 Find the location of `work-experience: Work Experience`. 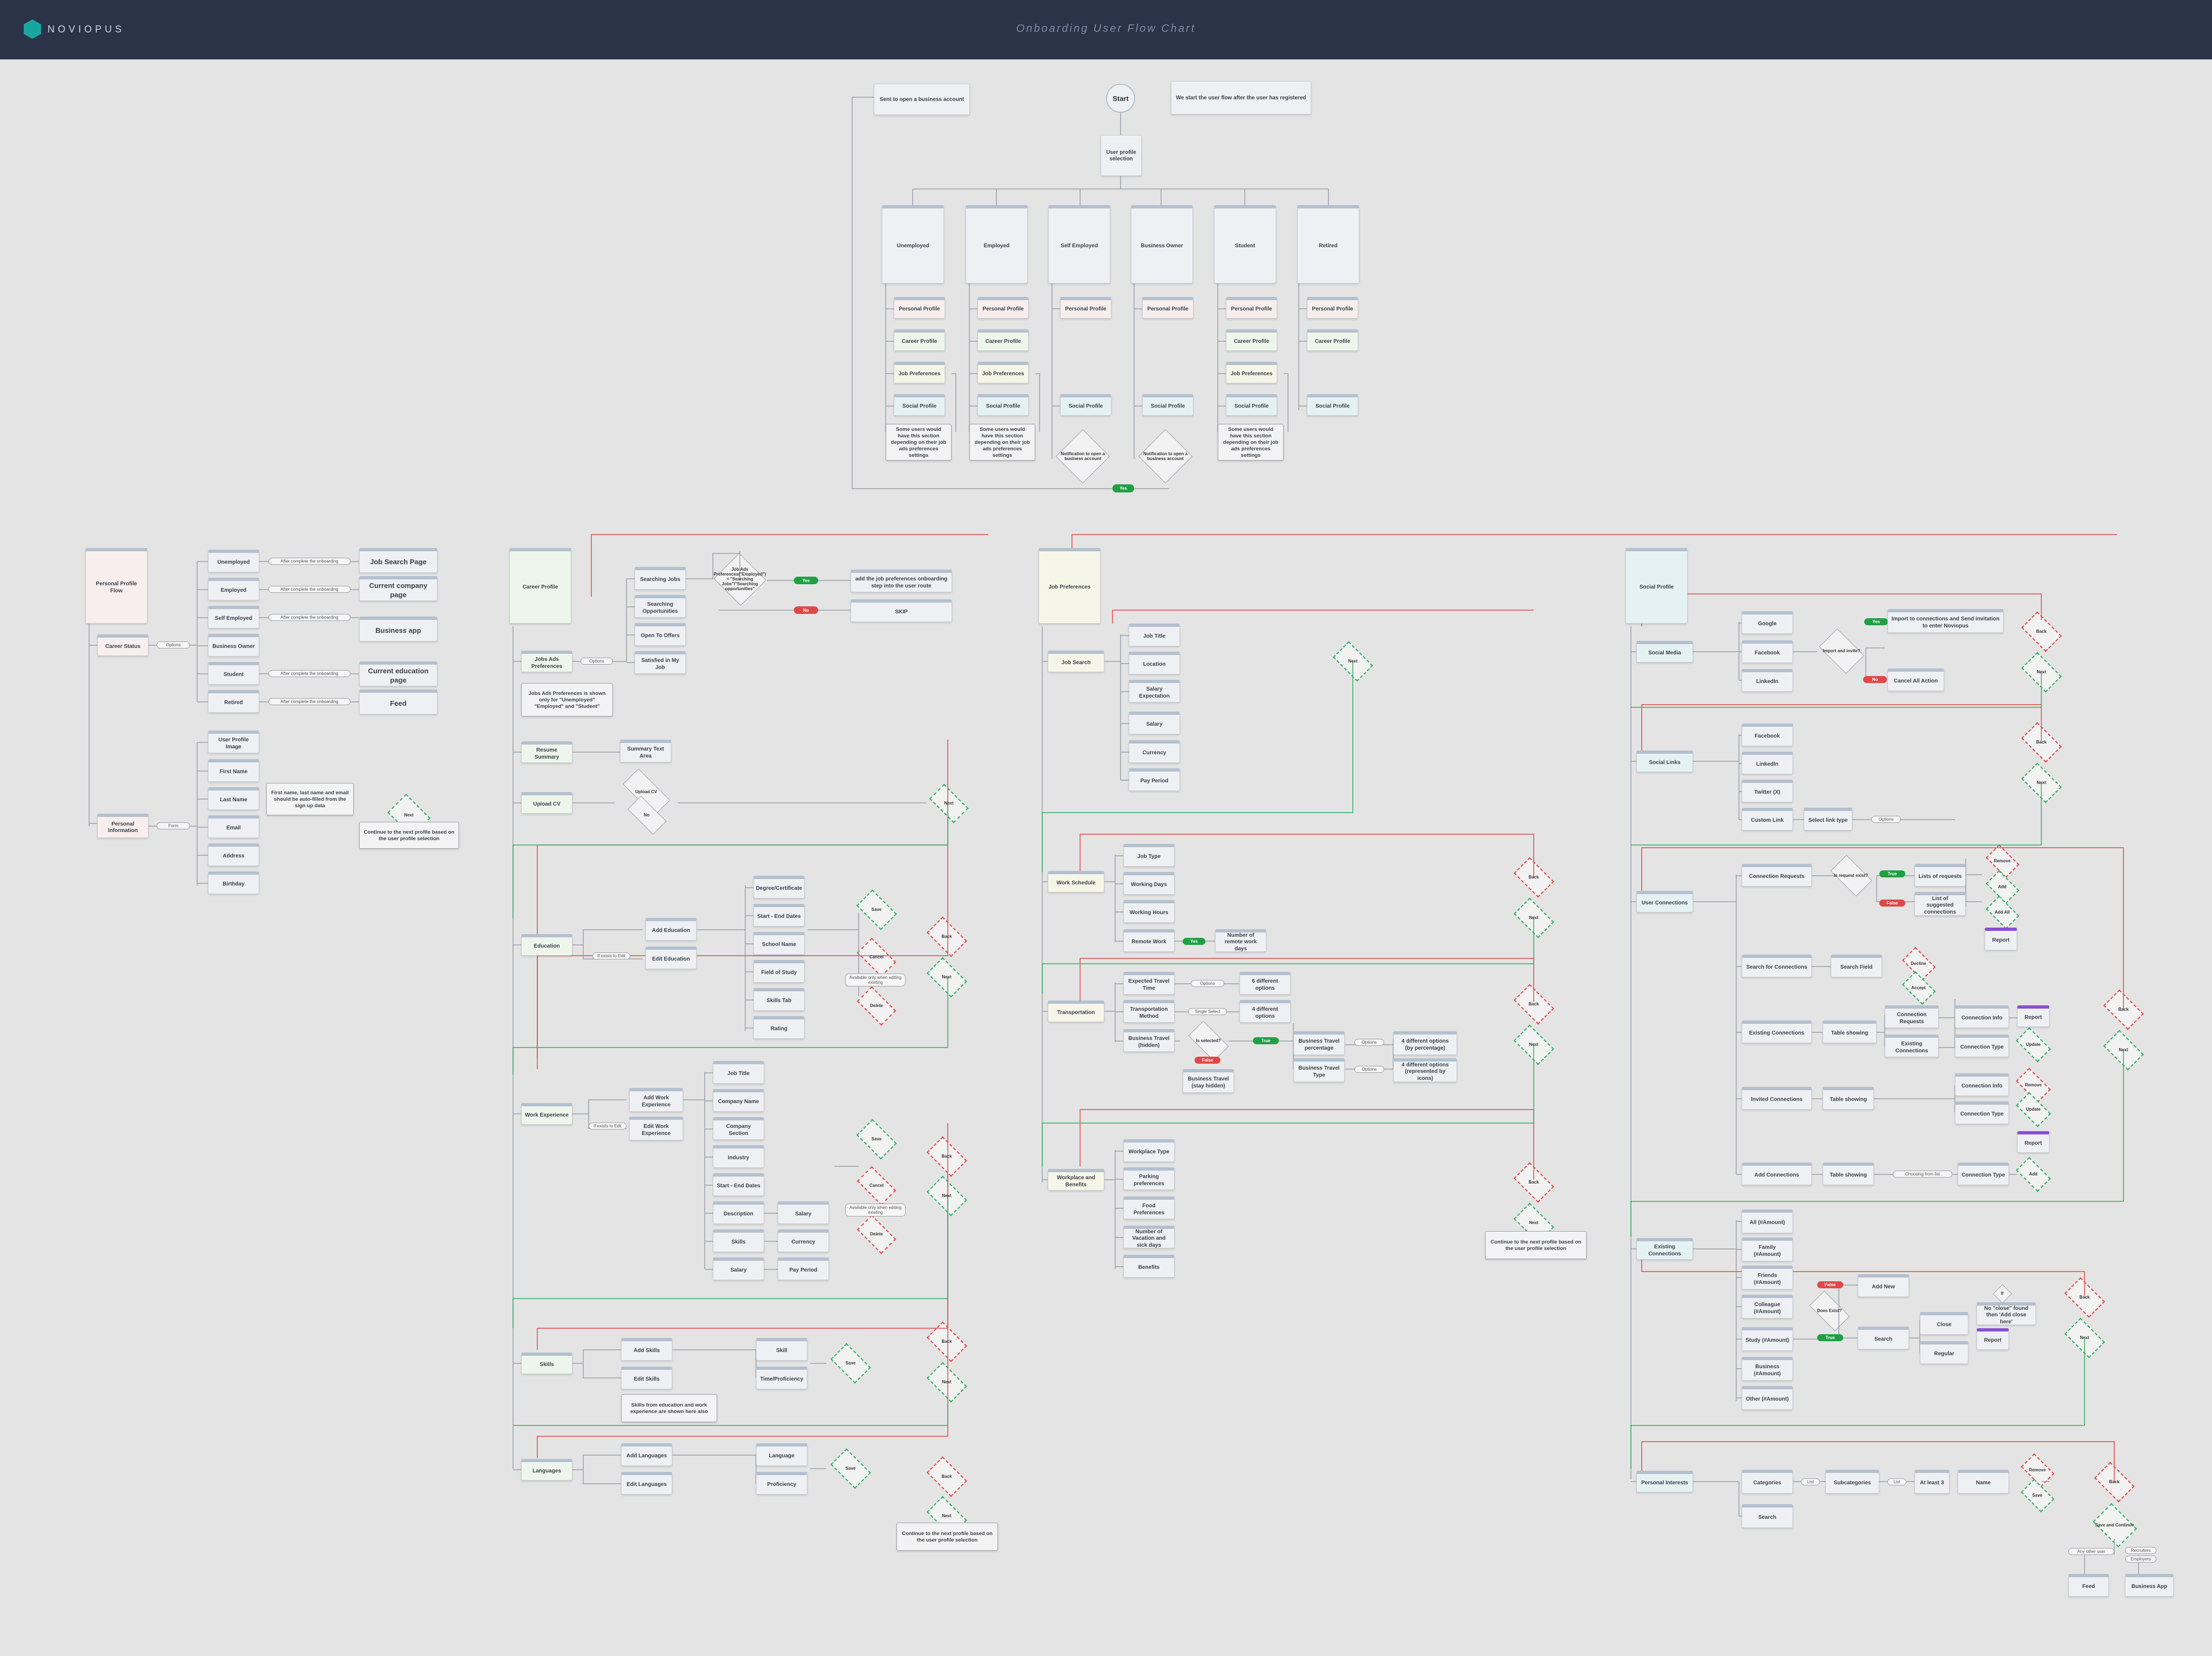

work-experience: Work Experience is located at coordinates (546, 1114).